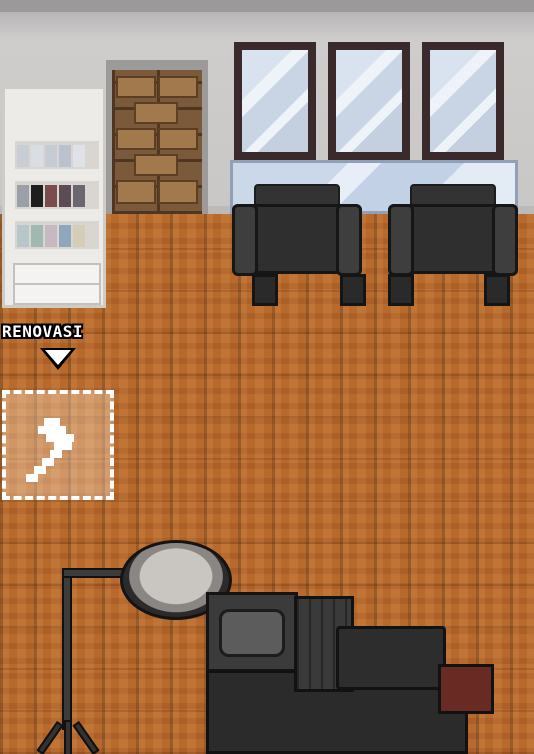 The height and width of the screenshot is (754, 534). Describe the element at coordinates (67, 650) in the screenshot. I see `steamer-pole` at that location.